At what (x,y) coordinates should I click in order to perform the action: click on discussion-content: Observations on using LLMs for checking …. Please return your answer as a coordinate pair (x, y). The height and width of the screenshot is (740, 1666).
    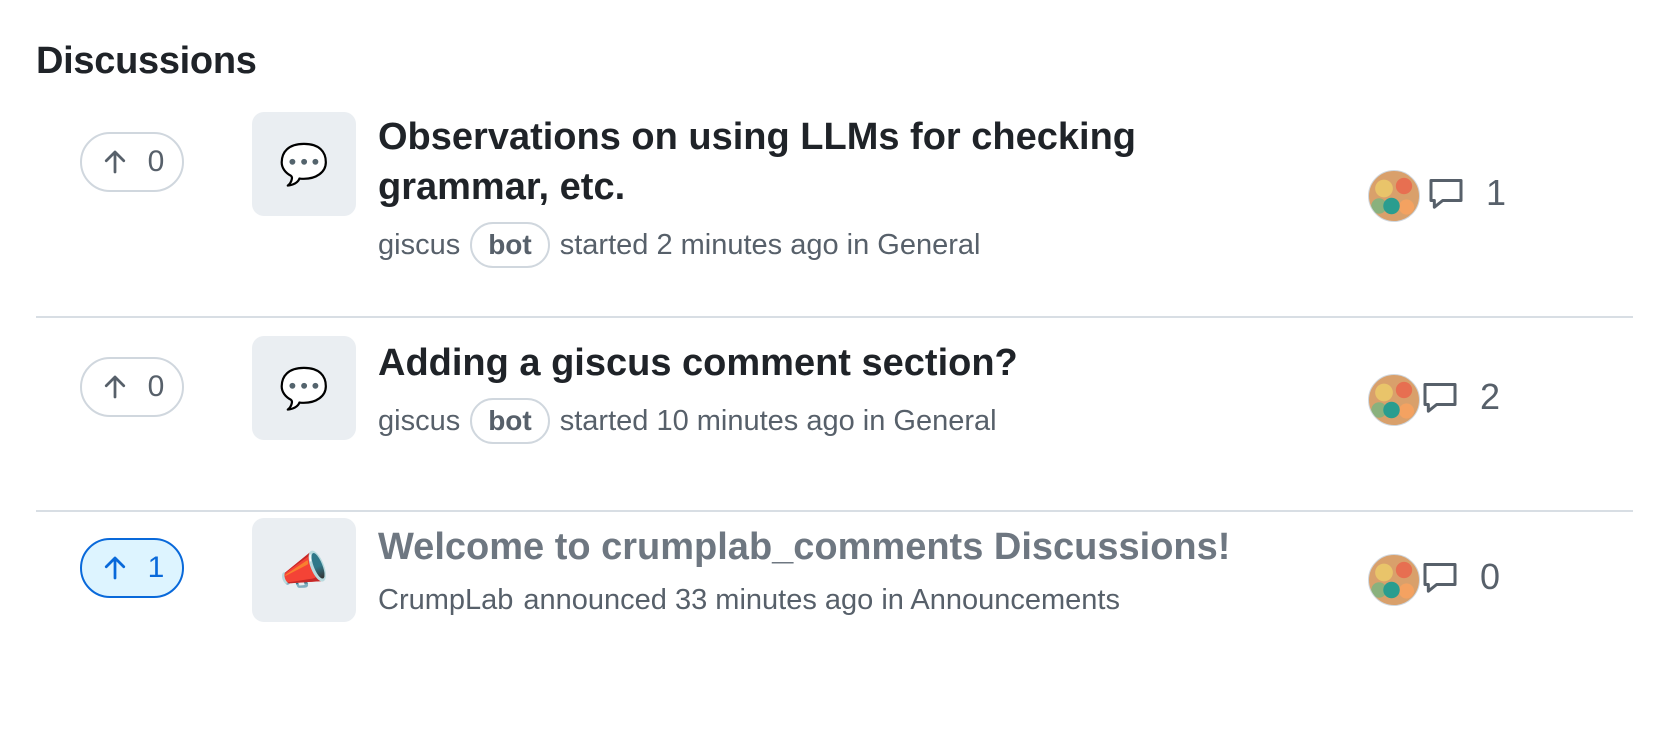
    Looking at the image, I should click on (757, 190).